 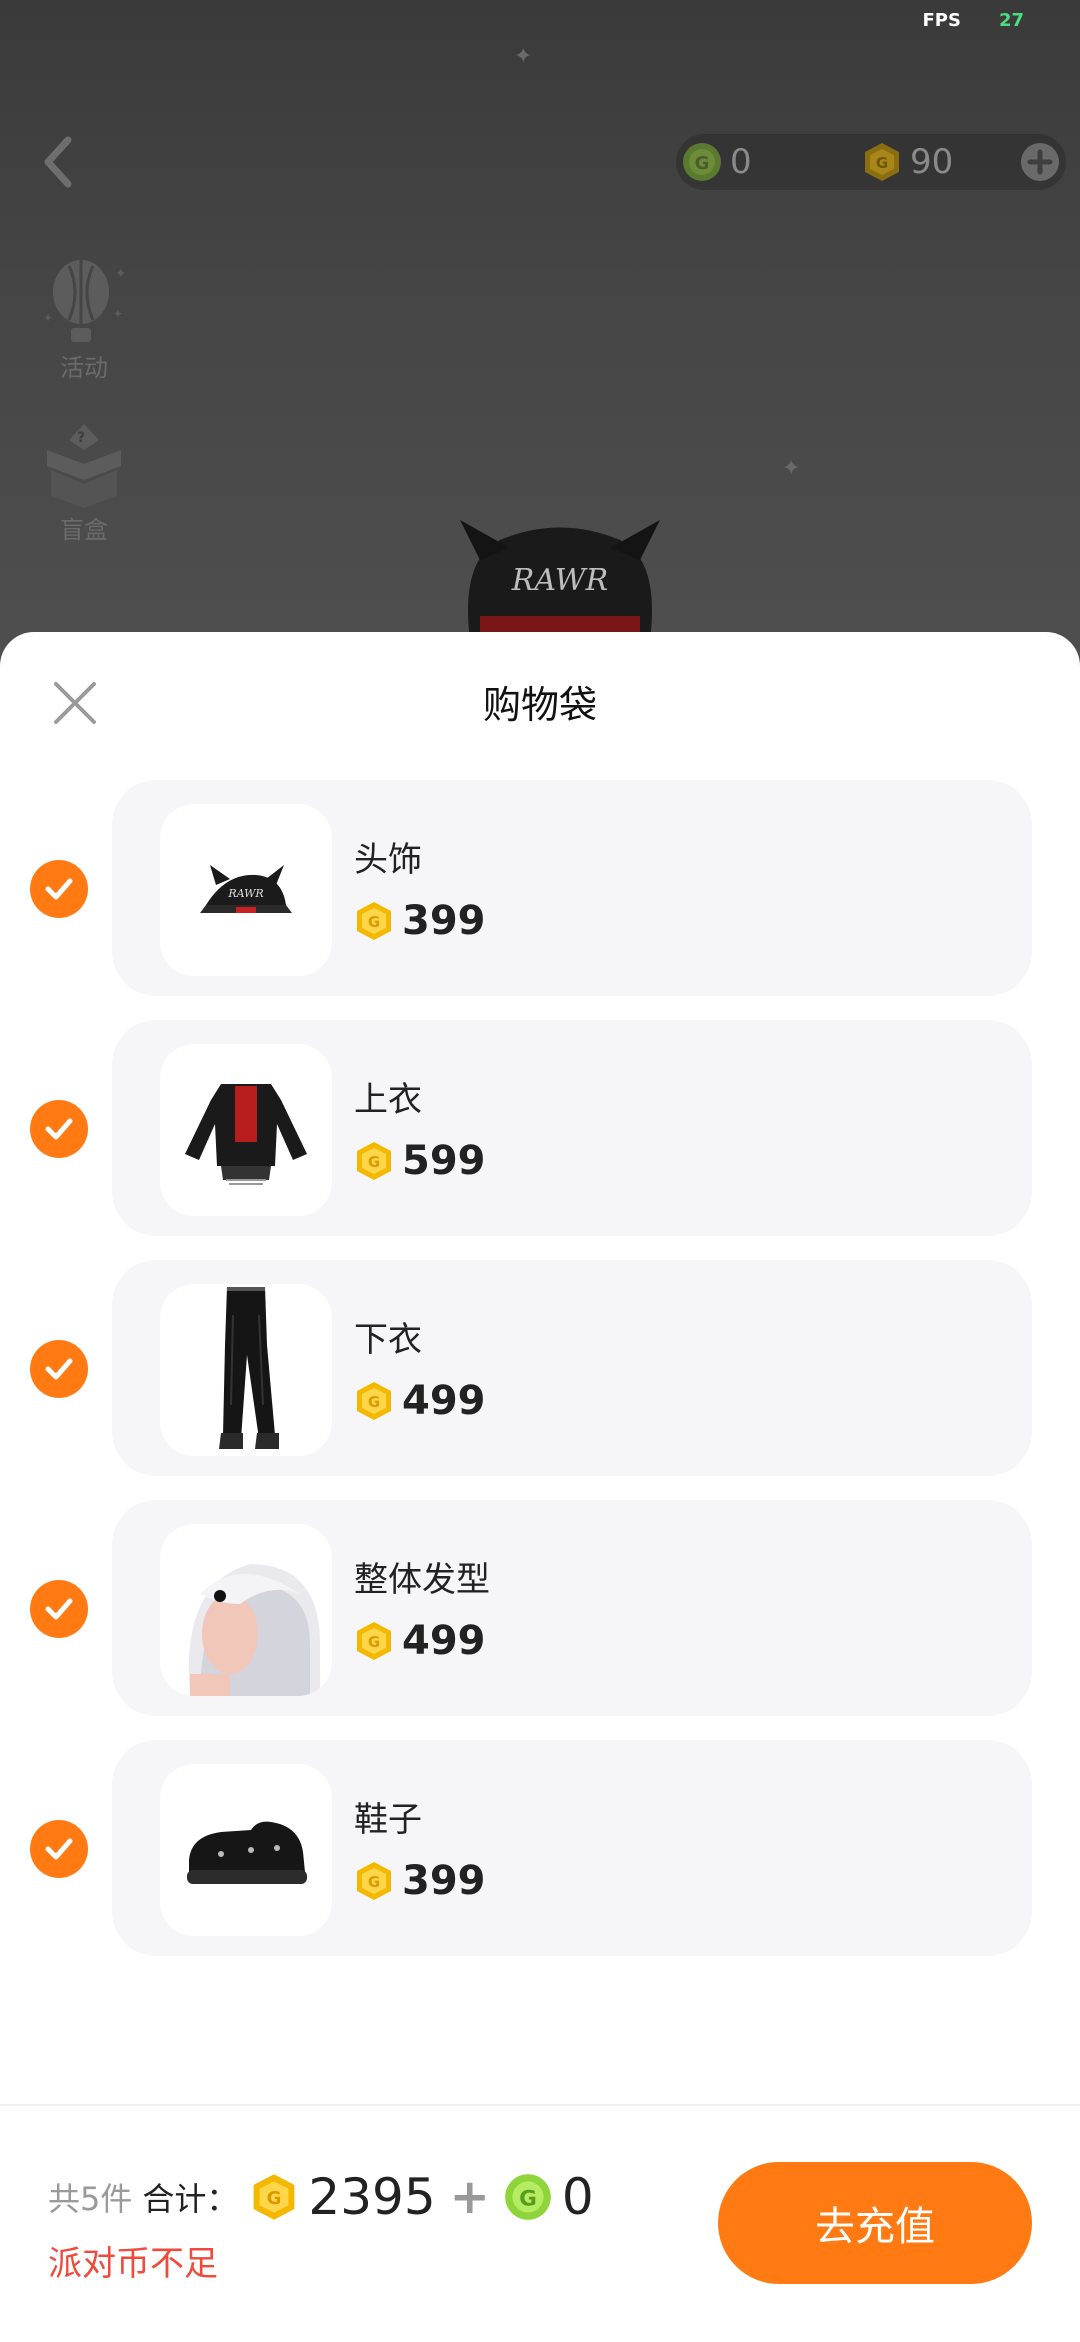 What do you see at coordinates (539, 705) in the screenshot?
I see `sheet-title: 购物袋` at bounding box center [539, 705].